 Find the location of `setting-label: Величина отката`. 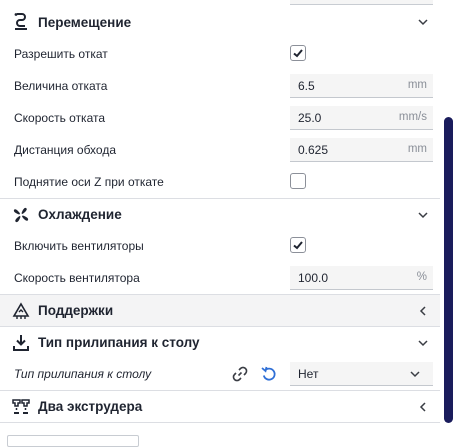

setting-label: Величина отката is located at coordinates (61, 86).